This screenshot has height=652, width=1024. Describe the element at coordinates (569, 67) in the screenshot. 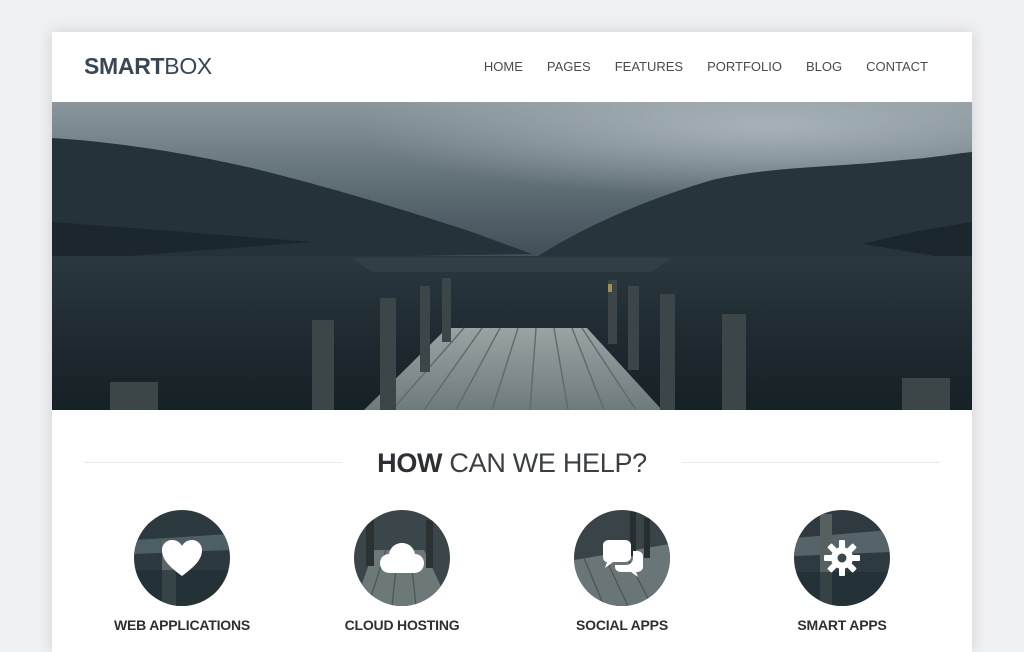

I see `nav-pages: PAGES` at that location.